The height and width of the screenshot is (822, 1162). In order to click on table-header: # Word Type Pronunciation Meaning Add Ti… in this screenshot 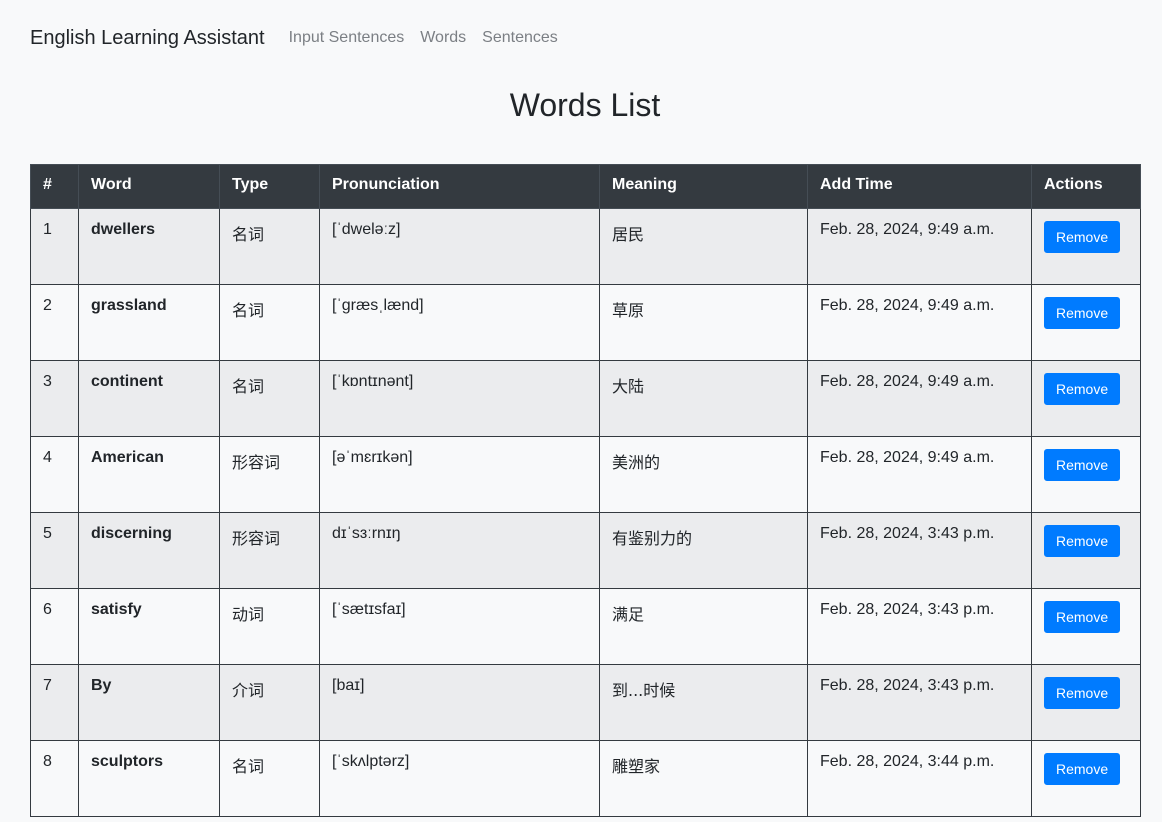, I will do `click(585, 186)`.